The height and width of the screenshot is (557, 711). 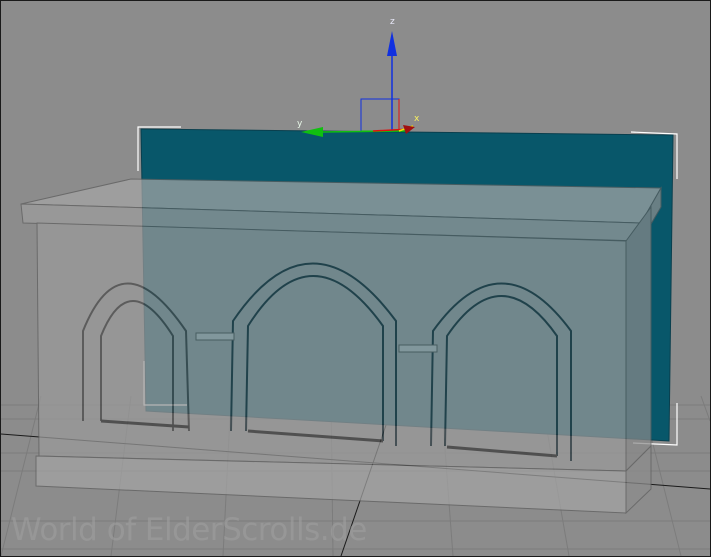 What do you see at coordinates (189, 530) in the screenshot?
I see `watermark-text: World of ElderScrolls.de` at bounding box center [189, 530].